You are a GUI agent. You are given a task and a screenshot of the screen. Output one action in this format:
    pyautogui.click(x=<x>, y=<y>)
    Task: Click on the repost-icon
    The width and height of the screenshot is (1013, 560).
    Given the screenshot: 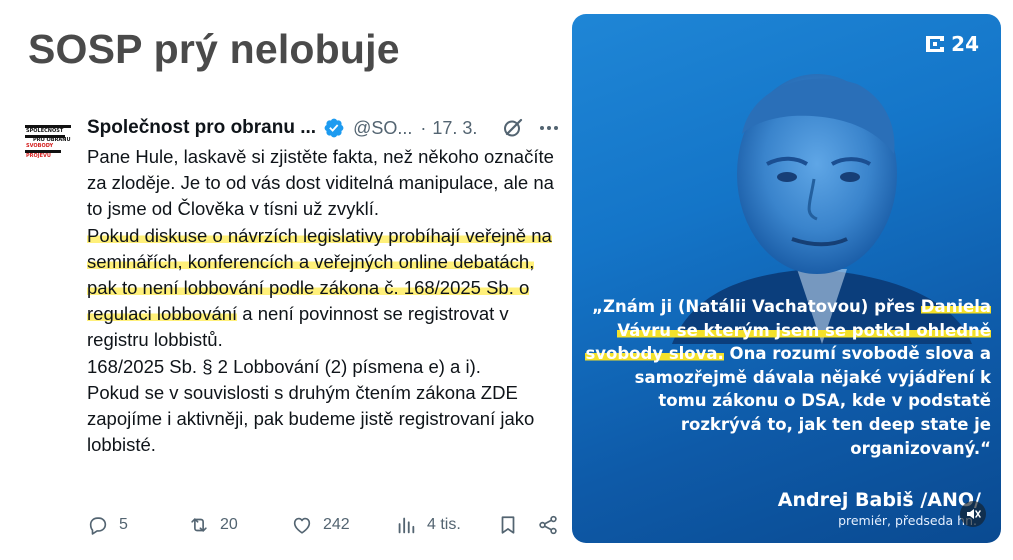 What is the action you would take?
    pyautogui.click(x=199, y=525)
    